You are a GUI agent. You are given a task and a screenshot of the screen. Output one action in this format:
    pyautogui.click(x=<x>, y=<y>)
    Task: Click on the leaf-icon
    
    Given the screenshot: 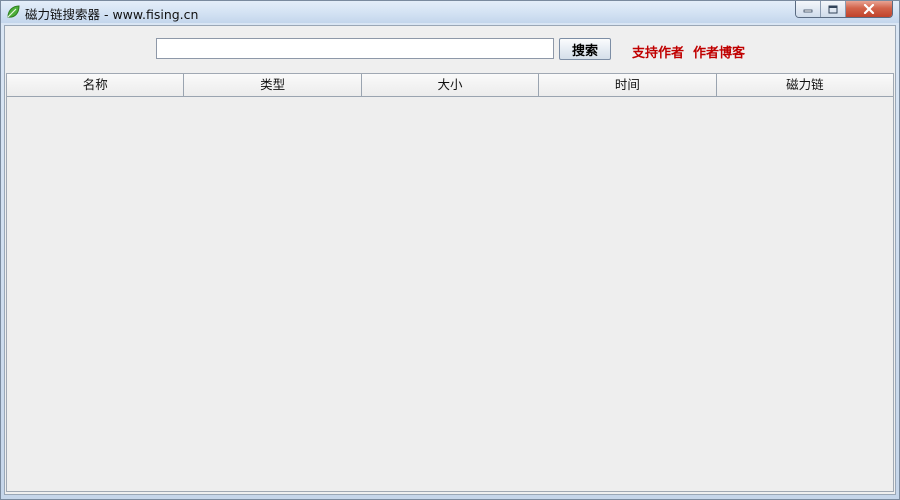 What is the action you would take?
    pyautogui.click(x=13, y=12)
    